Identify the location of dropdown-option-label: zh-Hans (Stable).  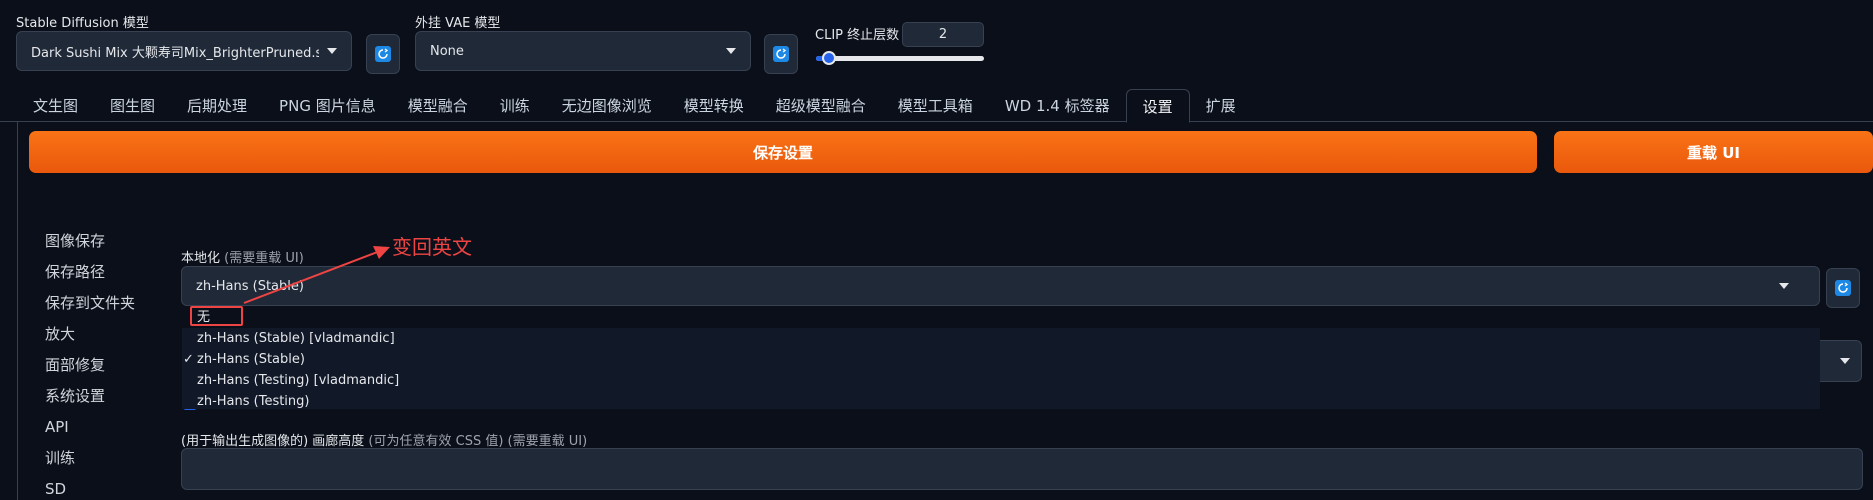
(251, 359).